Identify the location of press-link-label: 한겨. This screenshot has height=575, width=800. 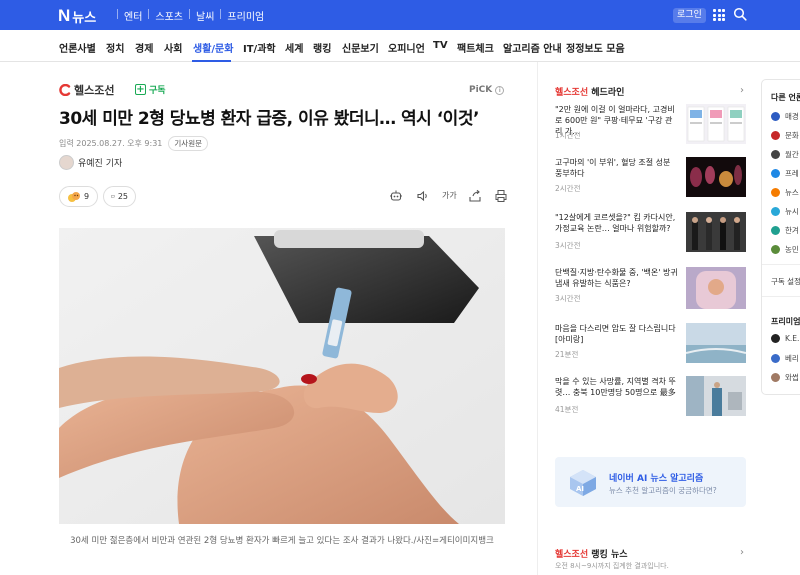
(792, 230).